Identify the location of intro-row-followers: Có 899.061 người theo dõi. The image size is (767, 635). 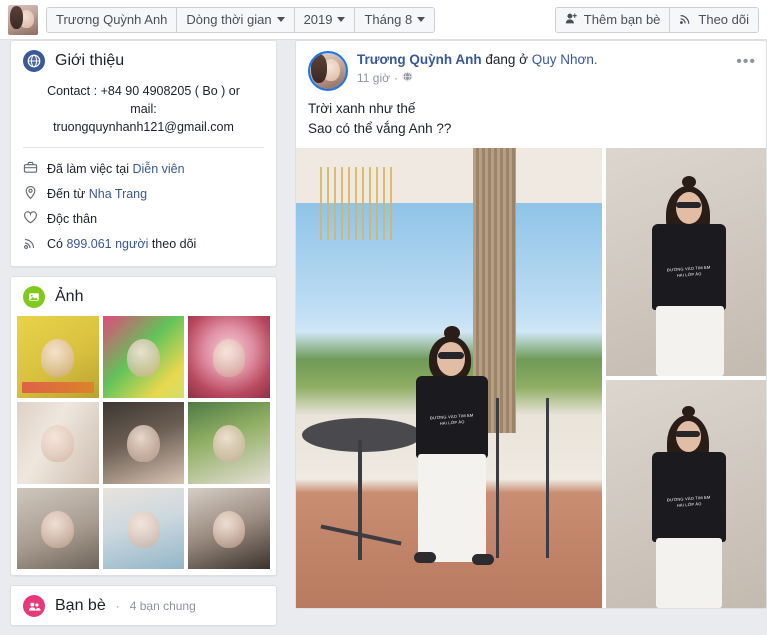
(143, 243).